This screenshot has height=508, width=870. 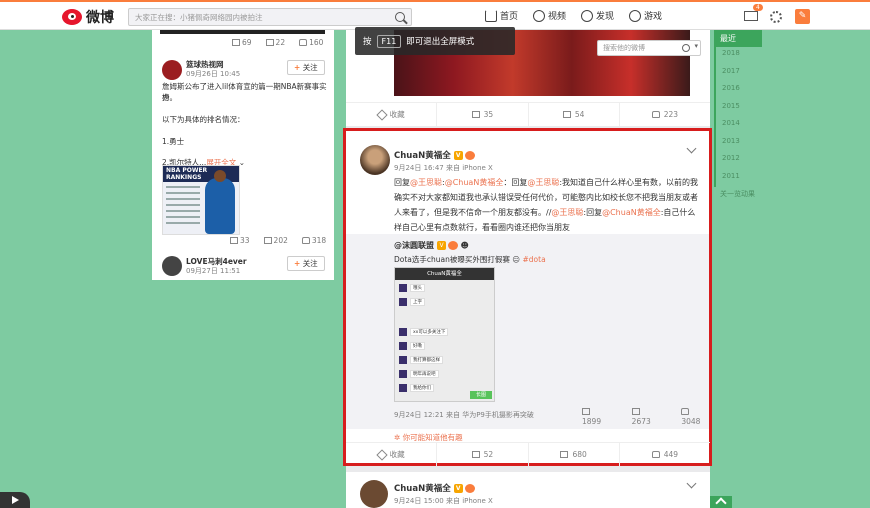 I want to click on nav-video: 视频, so click(x=549, y=15).